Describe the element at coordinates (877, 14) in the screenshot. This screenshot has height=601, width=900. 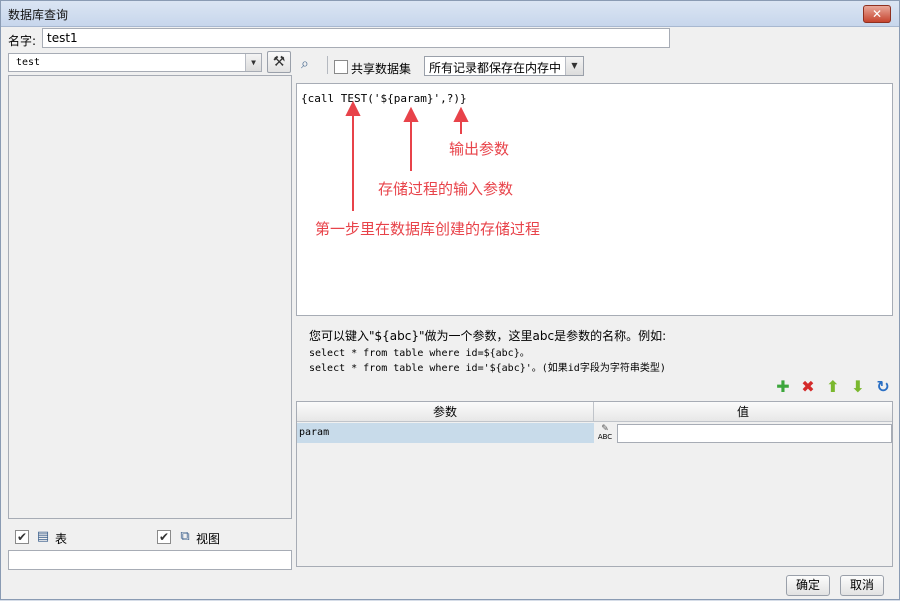
I see `close-button: ✕` at that location.